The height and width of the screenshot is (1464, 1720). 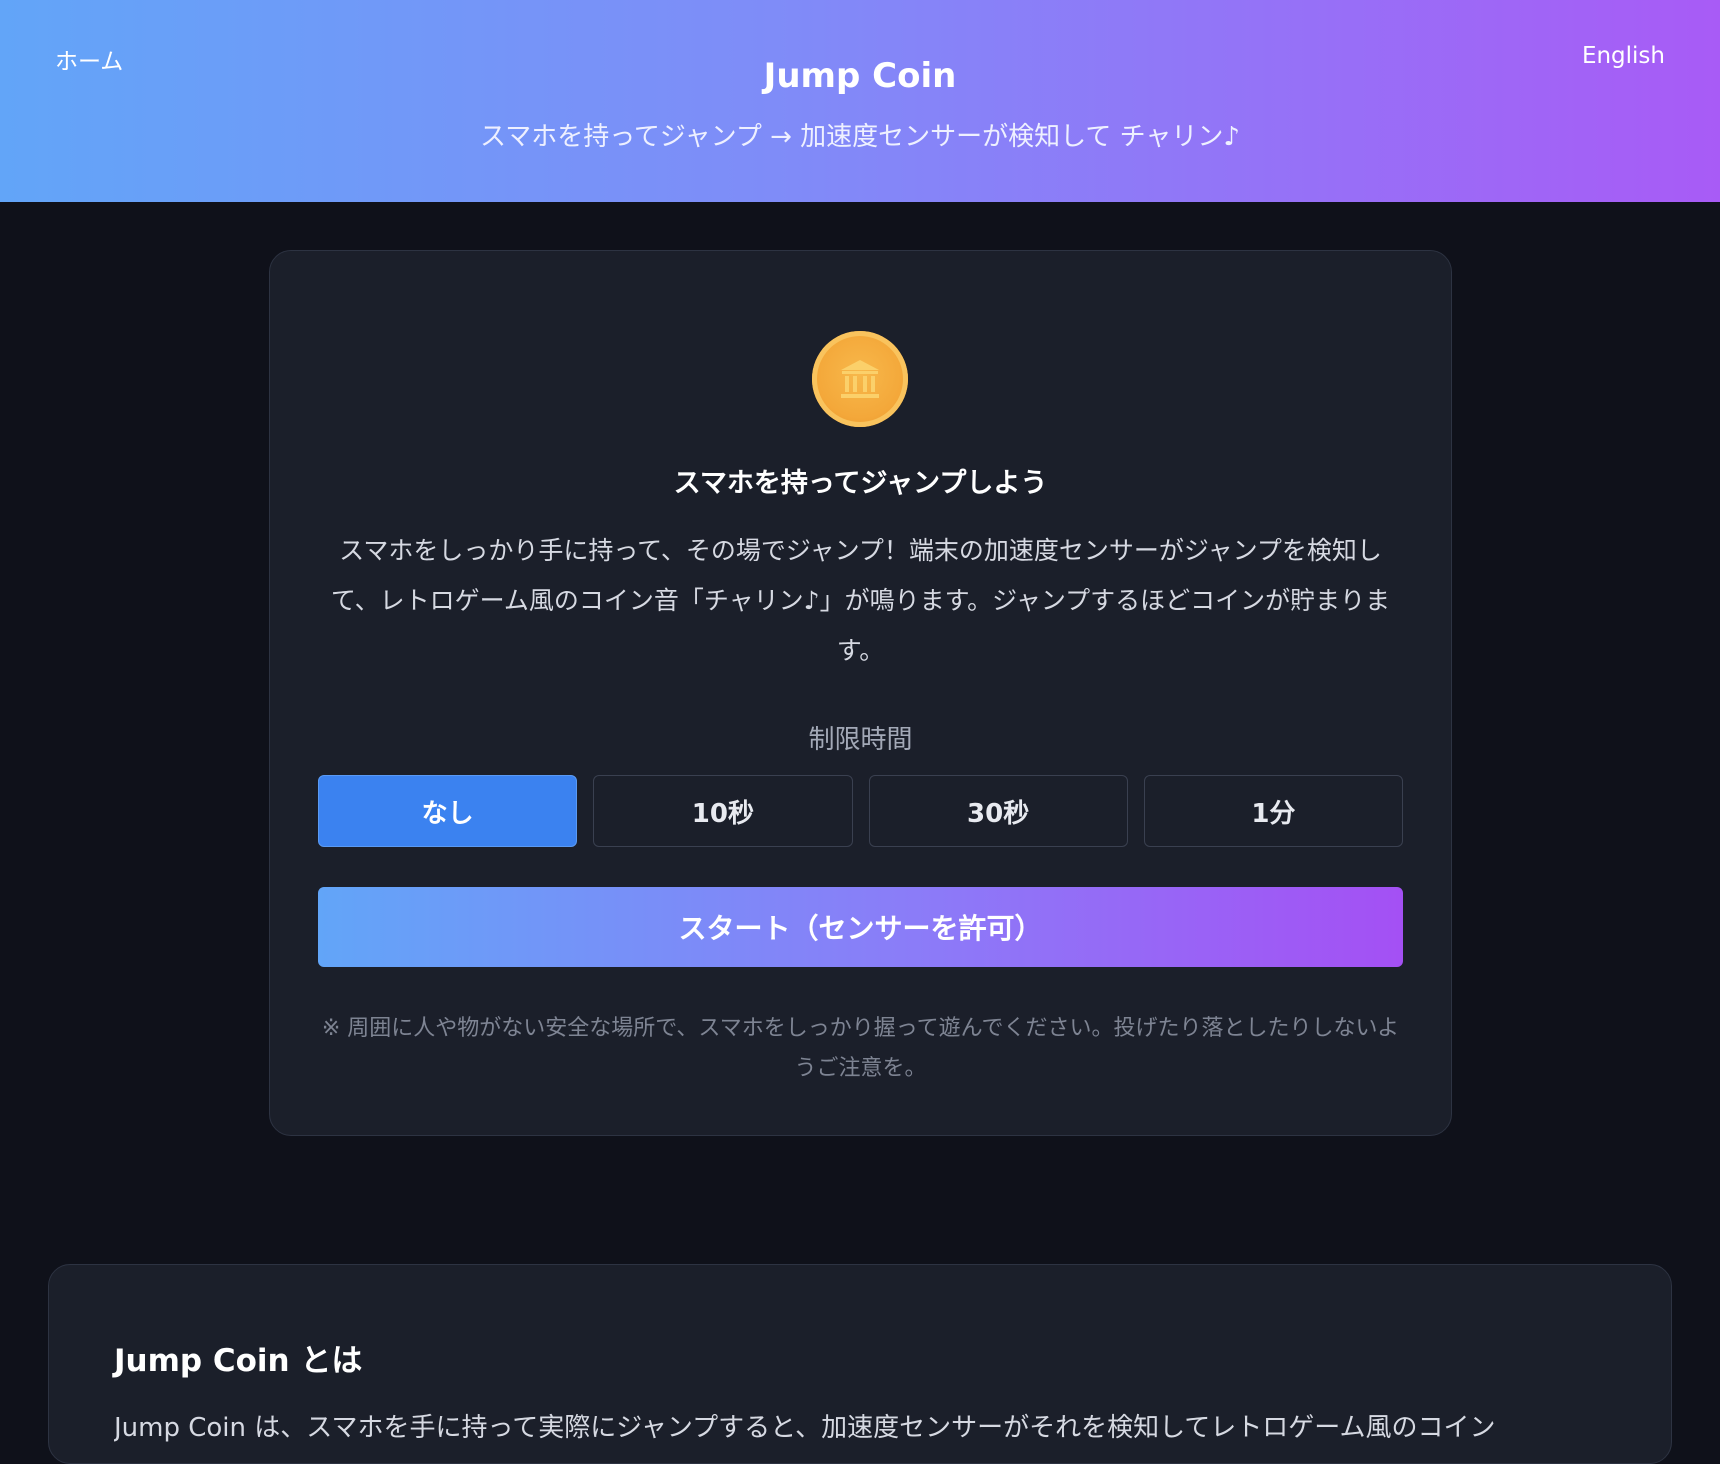 I want to click on time-limit-label: 制限時間, so click(x=860, y=740).